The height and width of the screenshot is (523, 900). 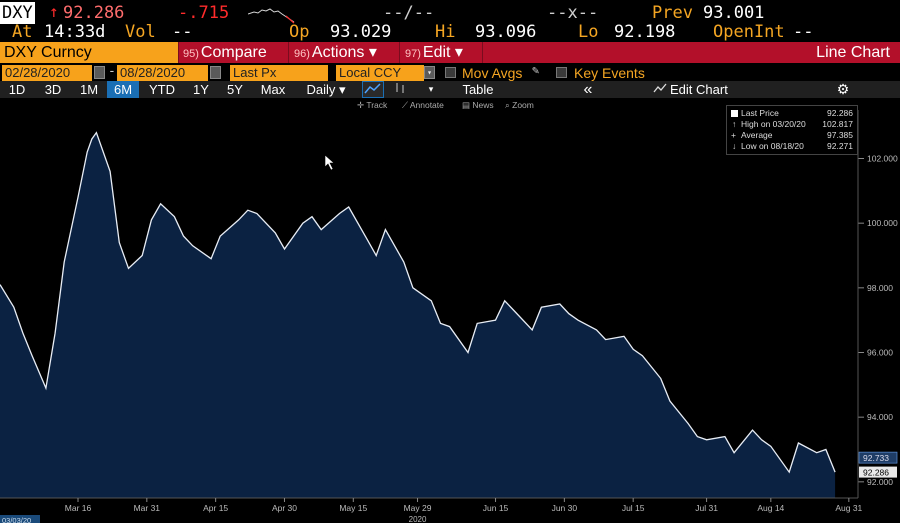 I want to click on y-tick-label: 100.000, so click(x=882, y=223).